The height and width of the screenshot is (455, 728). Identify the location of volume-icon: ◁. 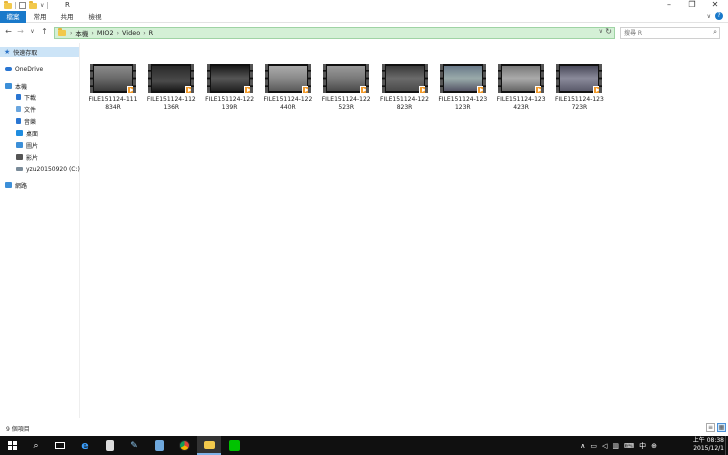
(604, 446).